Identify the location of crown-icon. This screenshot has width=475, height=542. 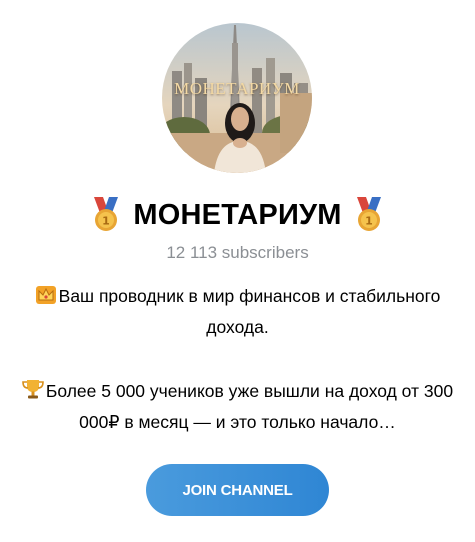
(46, 299).